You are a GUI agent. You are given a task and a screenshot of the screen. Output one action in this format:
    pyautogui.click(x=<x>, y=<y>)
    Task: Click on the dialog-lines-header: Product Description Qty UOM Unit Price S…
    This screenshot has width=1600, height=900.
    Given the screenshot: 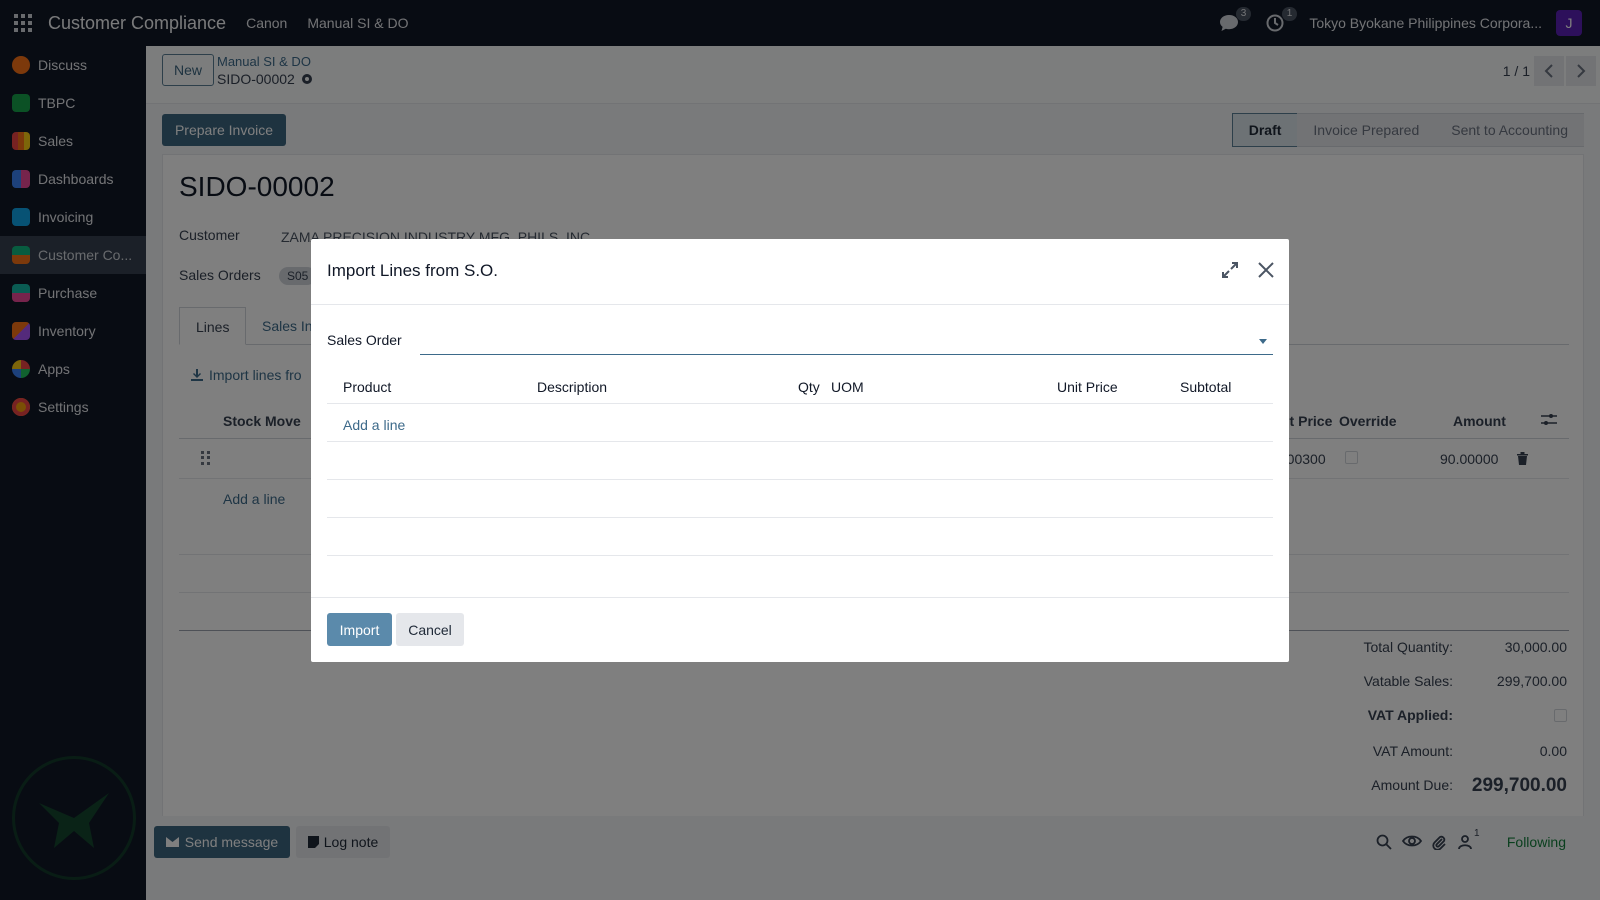 What is the action you would take?
    pyautogui.click(x=800, y=385)
    